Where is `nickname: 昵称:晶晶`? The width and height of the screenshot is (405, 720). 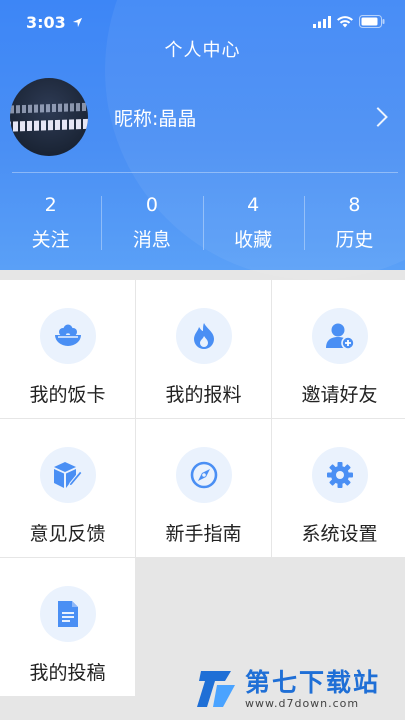 nickname: 昵称:晶晶 is located at coordinates (155, 119).